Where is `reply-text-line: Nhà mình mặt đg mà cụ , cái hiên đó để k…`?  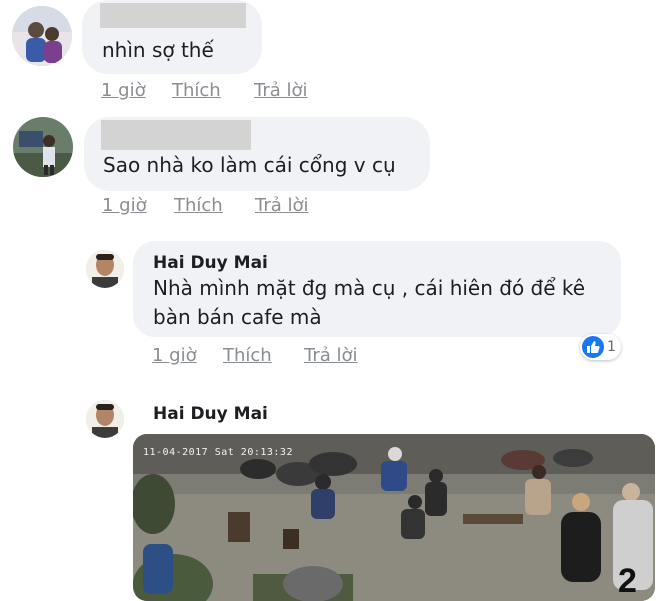
reply-text-line: Nhà mình mặt đg mà cụ , cái hiên đó để k… is located at coordinates (369, 288).